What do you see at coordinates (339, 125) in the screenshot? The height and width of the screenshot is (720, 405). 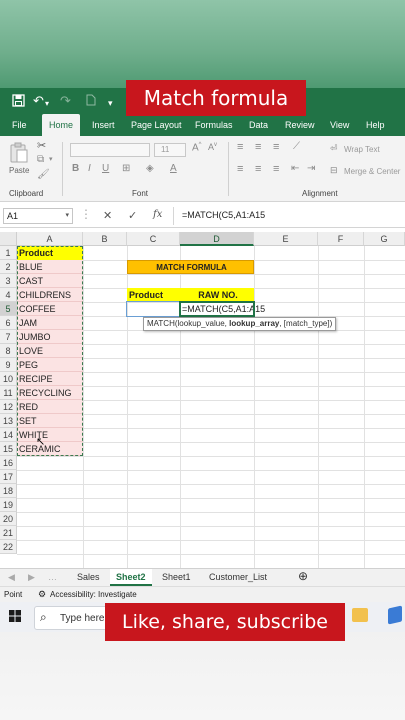 I see `tab-view: View` at bounding box center [339, 125].